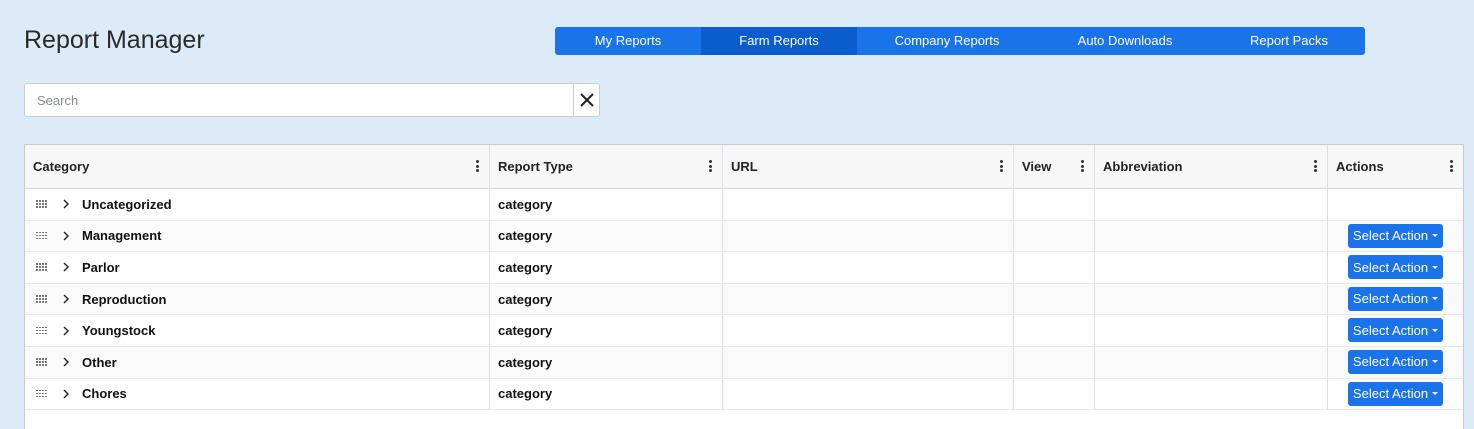 The height and width of the screenshot is (429, 1474). I want to click on tab-my-reports: My Reports, so click(628, 41).